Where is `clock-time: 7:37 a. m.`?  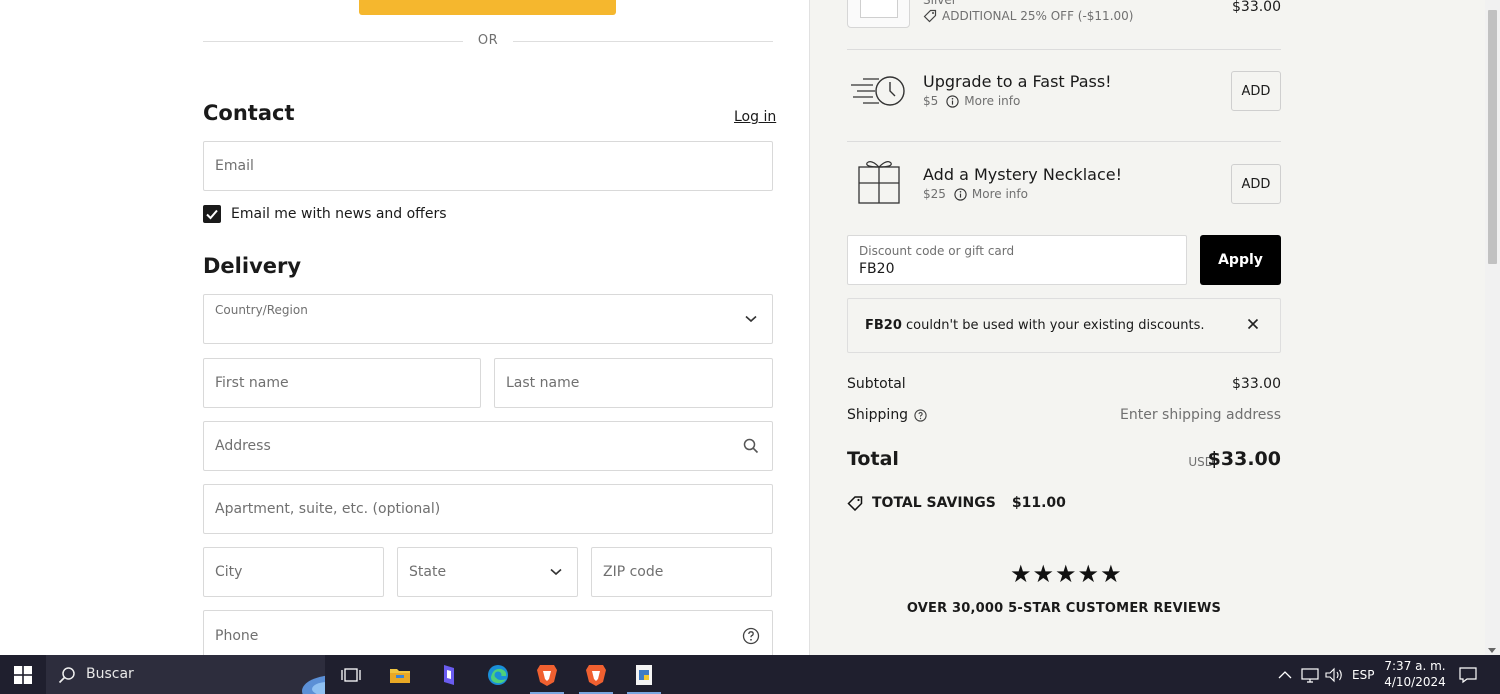 clock-time: 7:37 a. m. is located at coordinates (1415, 666).